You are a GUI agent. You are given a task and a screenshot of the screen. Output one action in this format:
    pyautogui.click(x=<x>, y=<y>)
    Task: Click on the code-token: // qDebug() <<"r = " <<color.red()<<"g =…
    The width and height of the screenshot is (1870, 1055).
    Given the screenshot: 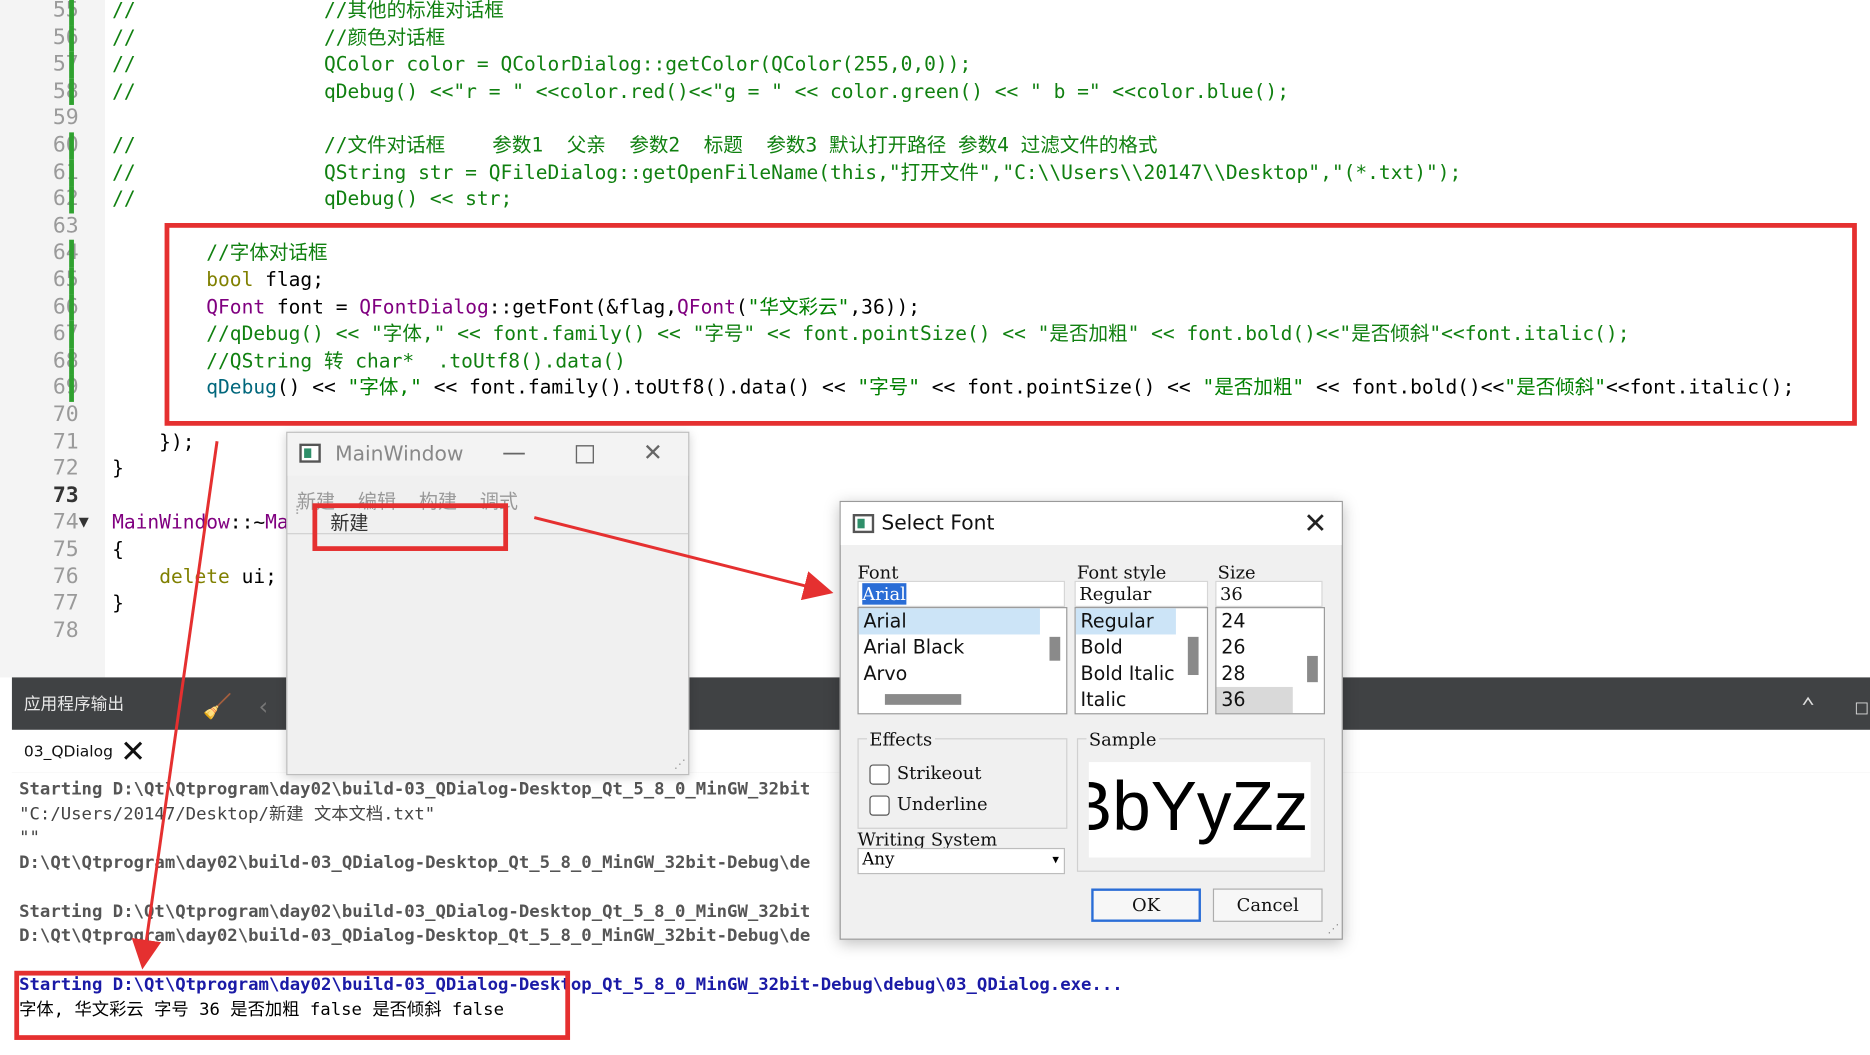 What is the action you would take?
    pyautogui.click(x=700, y=91)
    